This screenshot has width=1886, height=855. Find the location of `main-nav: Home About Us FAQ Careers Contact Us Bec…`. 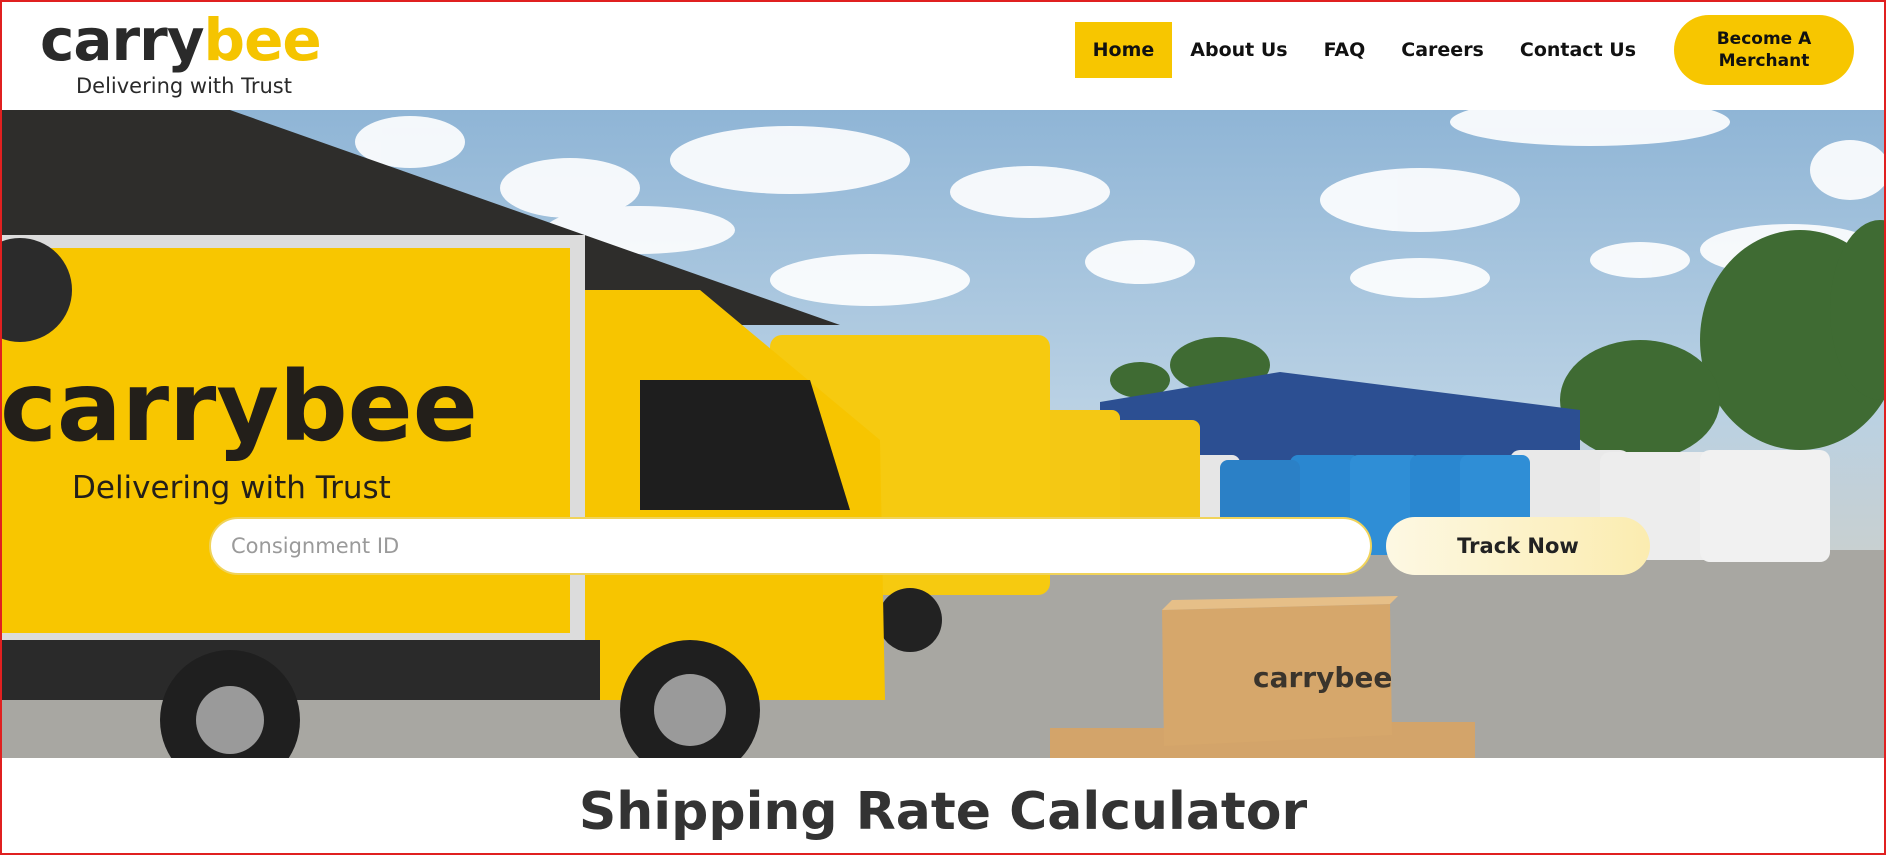

main-nav: Home About Us FAQ Careers Contact Us Bec… is located at coordinates (1464, 50).